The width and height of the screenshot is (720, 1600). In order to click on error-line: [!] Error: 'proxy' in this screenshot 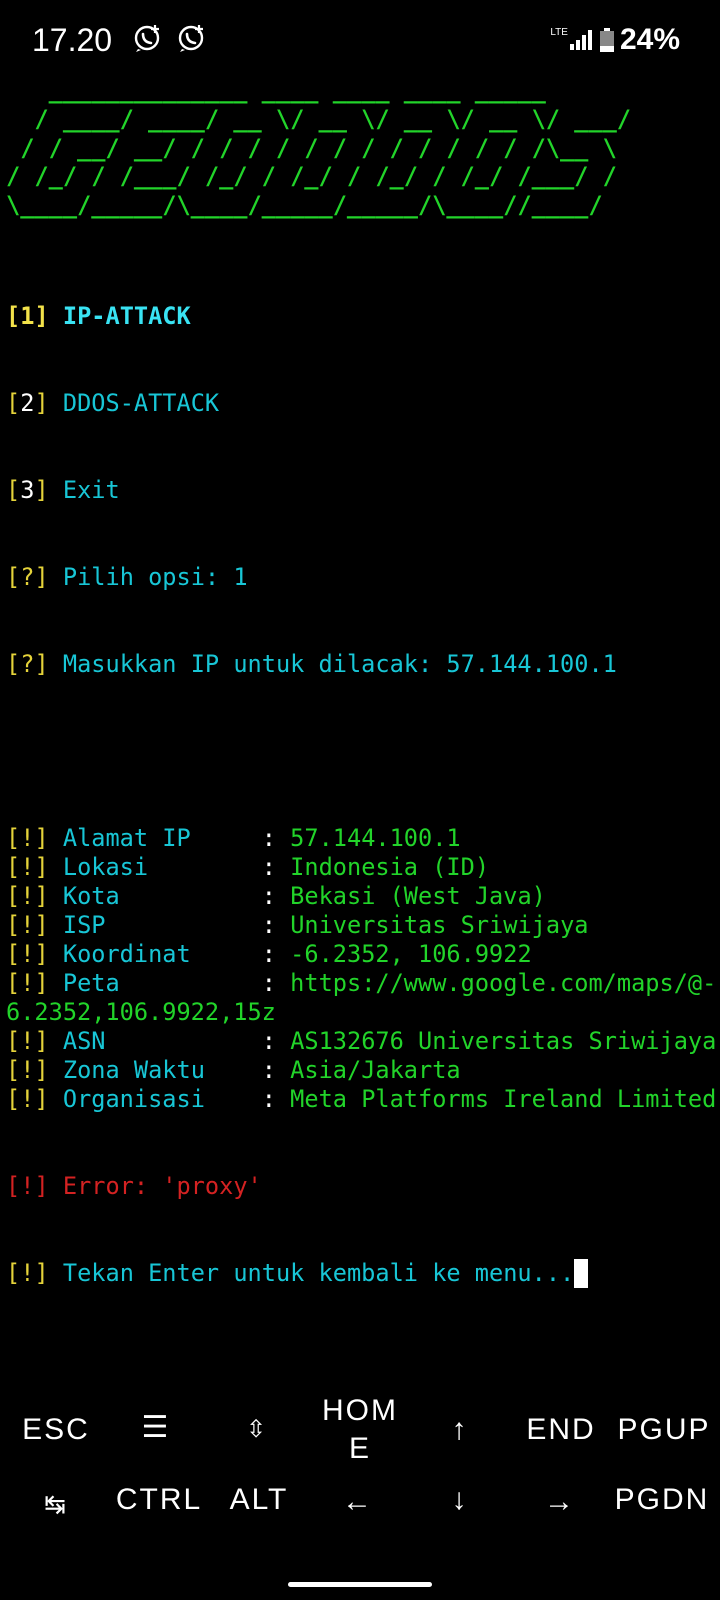, I will do `click(134, 1186)`.